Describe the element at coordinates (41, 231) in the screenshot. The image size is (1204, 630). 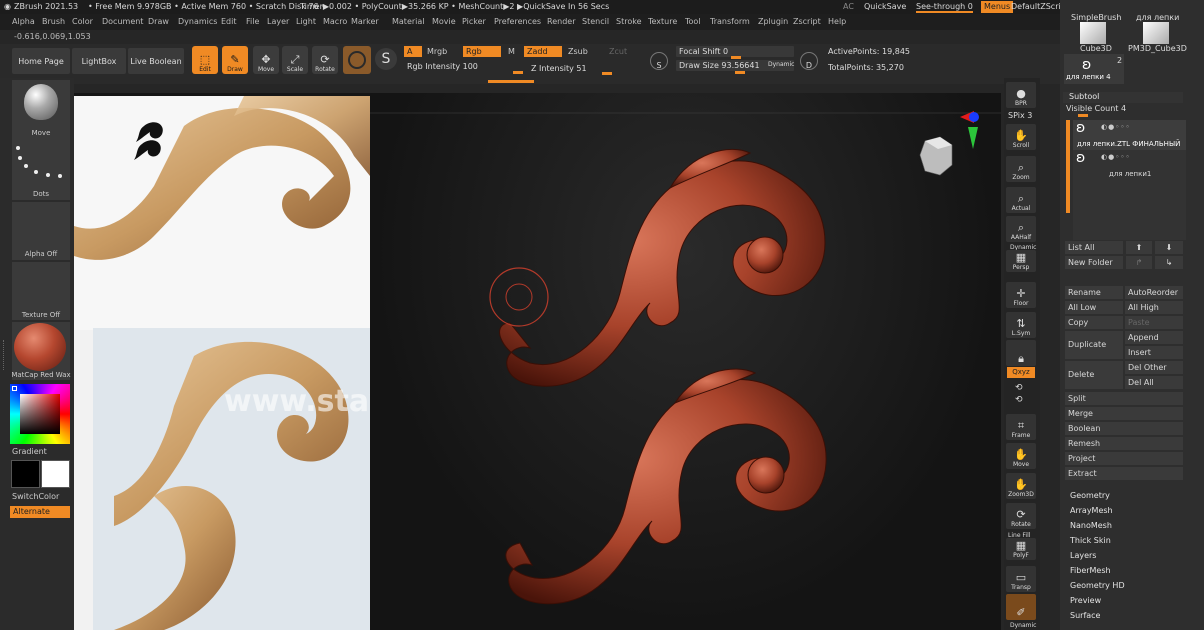
I see `alpha-selector: Alpha Off` at that location.